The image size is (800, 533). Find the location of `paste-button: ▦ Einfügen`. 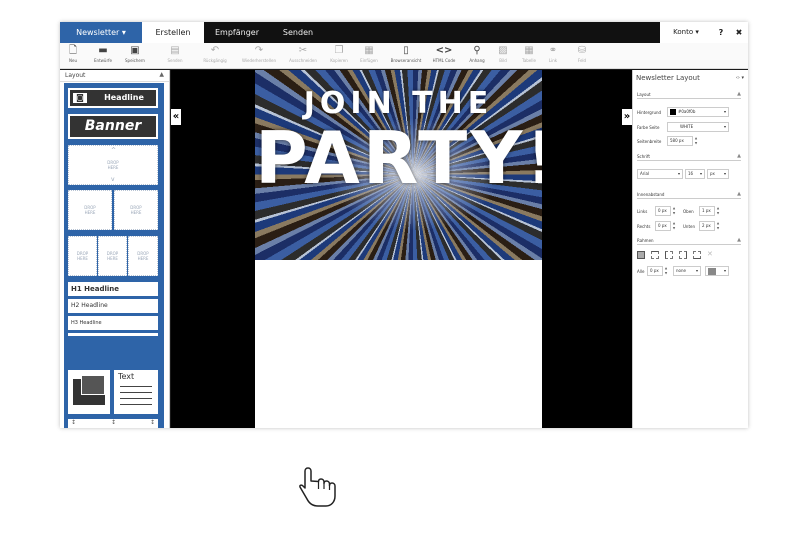

paste-button: ▦ Einfügen is located at coordinates (369, 56).